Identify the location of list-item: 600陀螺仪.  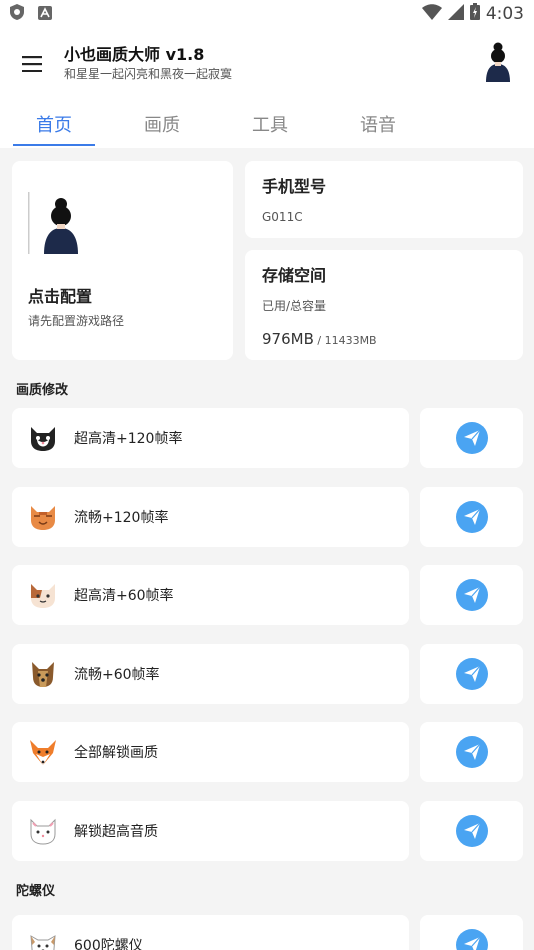
(210, 932).